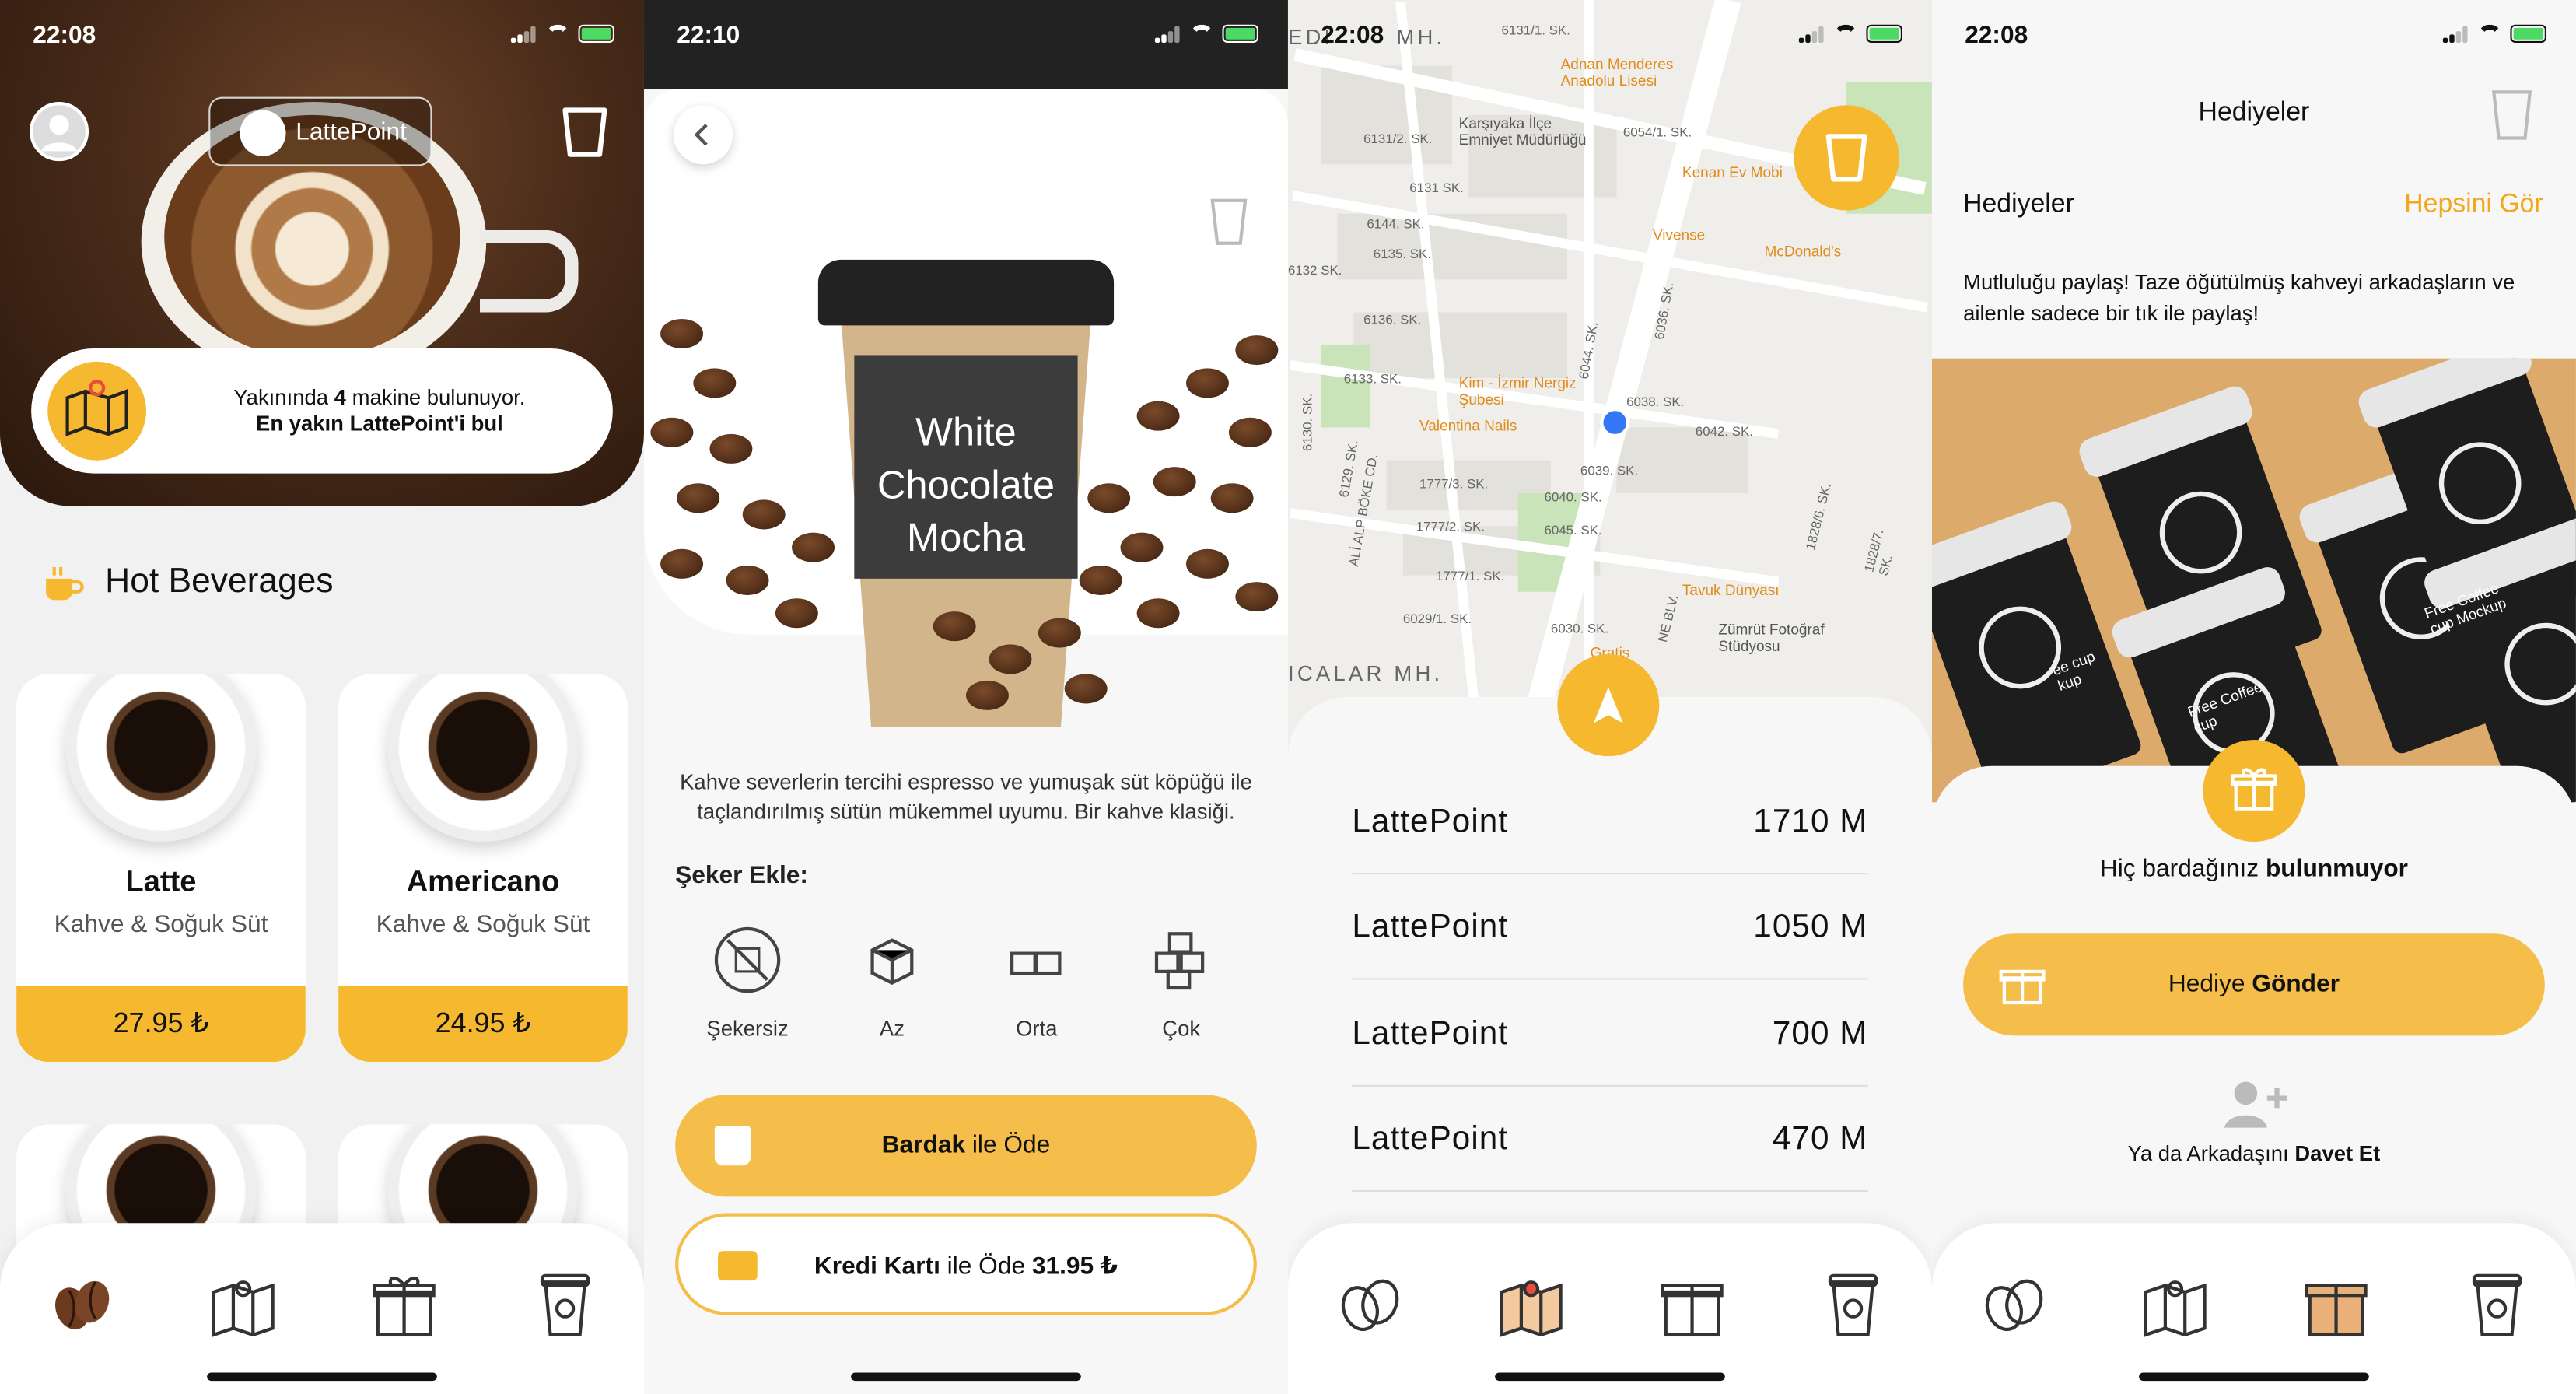  What do you see at coordinates (1731, 590) in the screenshot?
I see `poi-tavuk: Tavuk Dünyası` at bounding box center [1731, 590].